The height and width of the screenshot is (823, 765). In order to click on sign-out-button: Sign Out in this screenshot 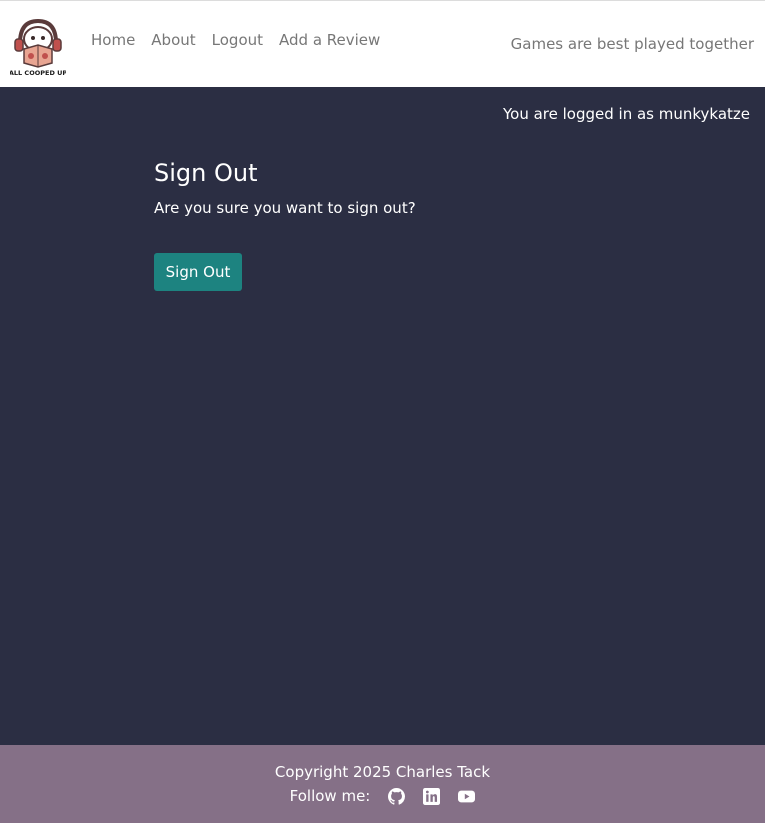, I will do `click(198, 272)`.